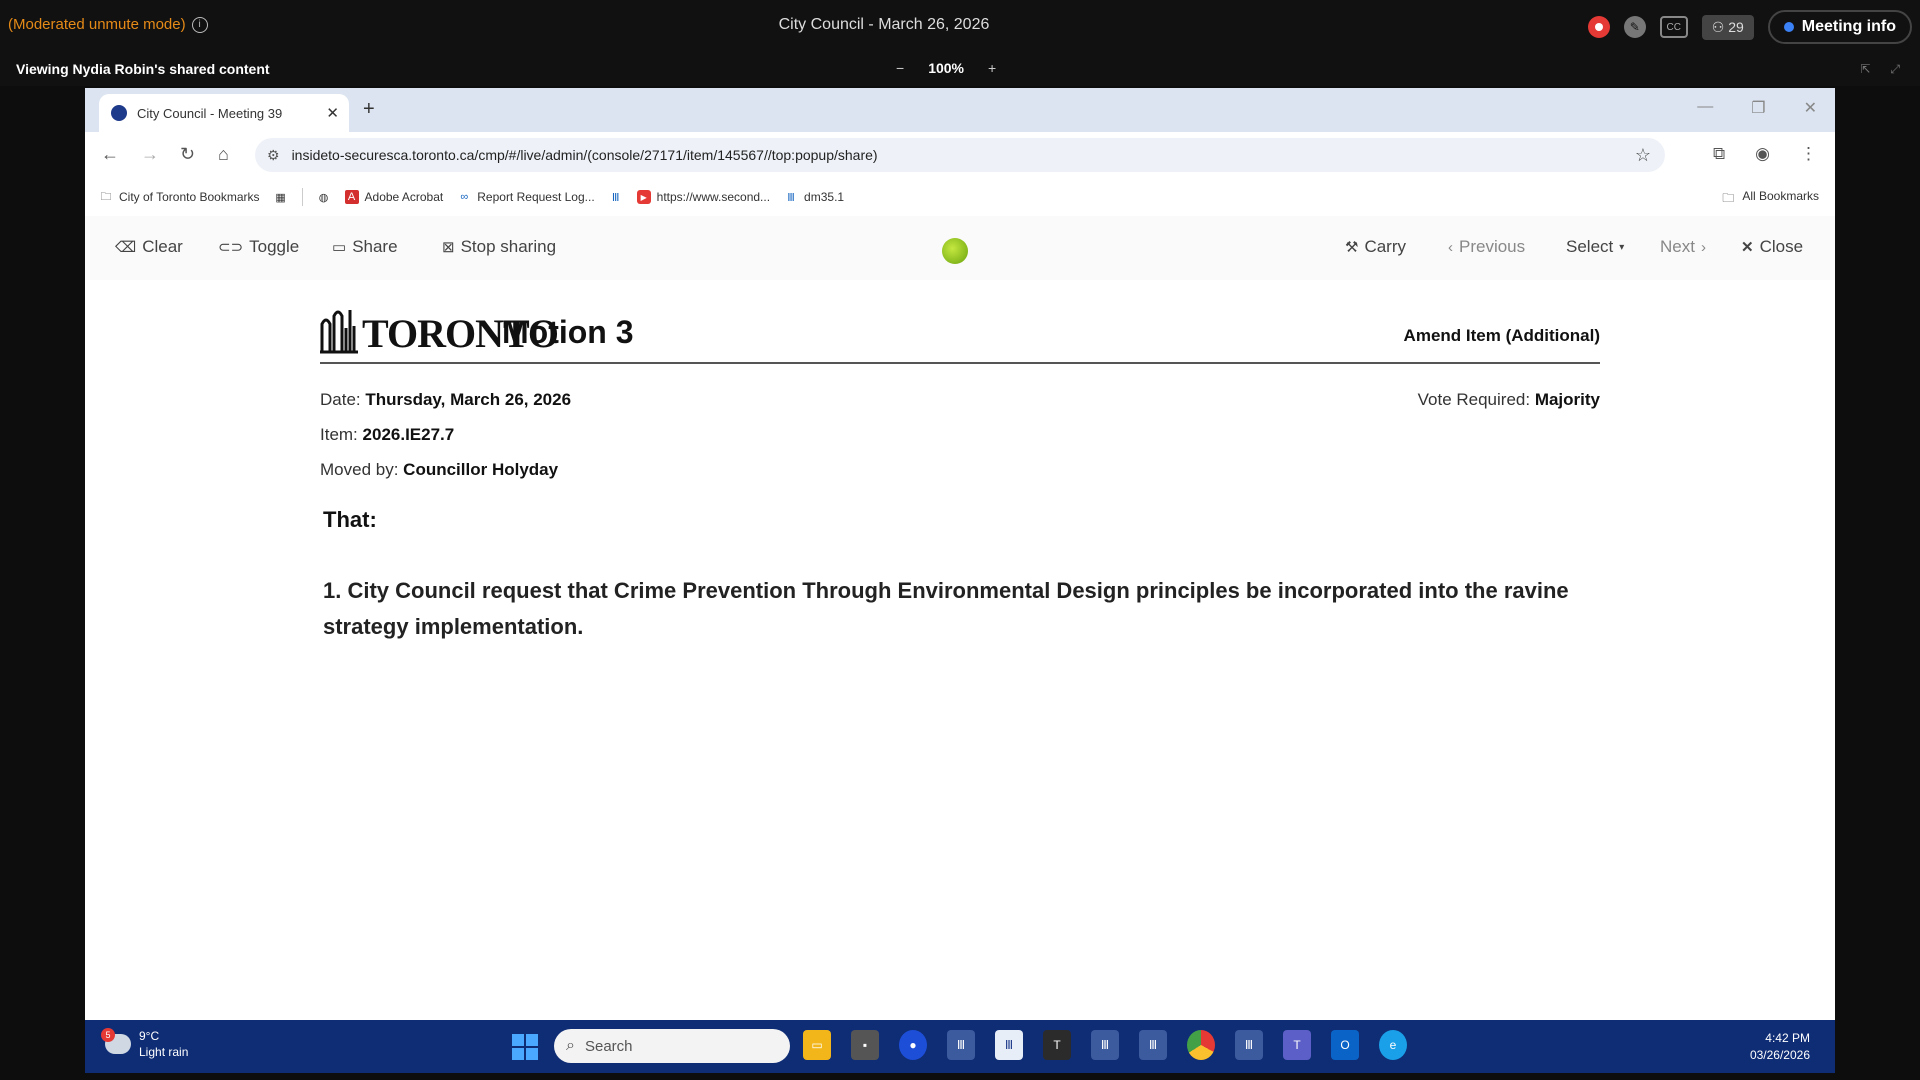 The image size is (1920, 1080). I want to click on weather-widget: 5 9°C Light rain, so click(144, 1044).